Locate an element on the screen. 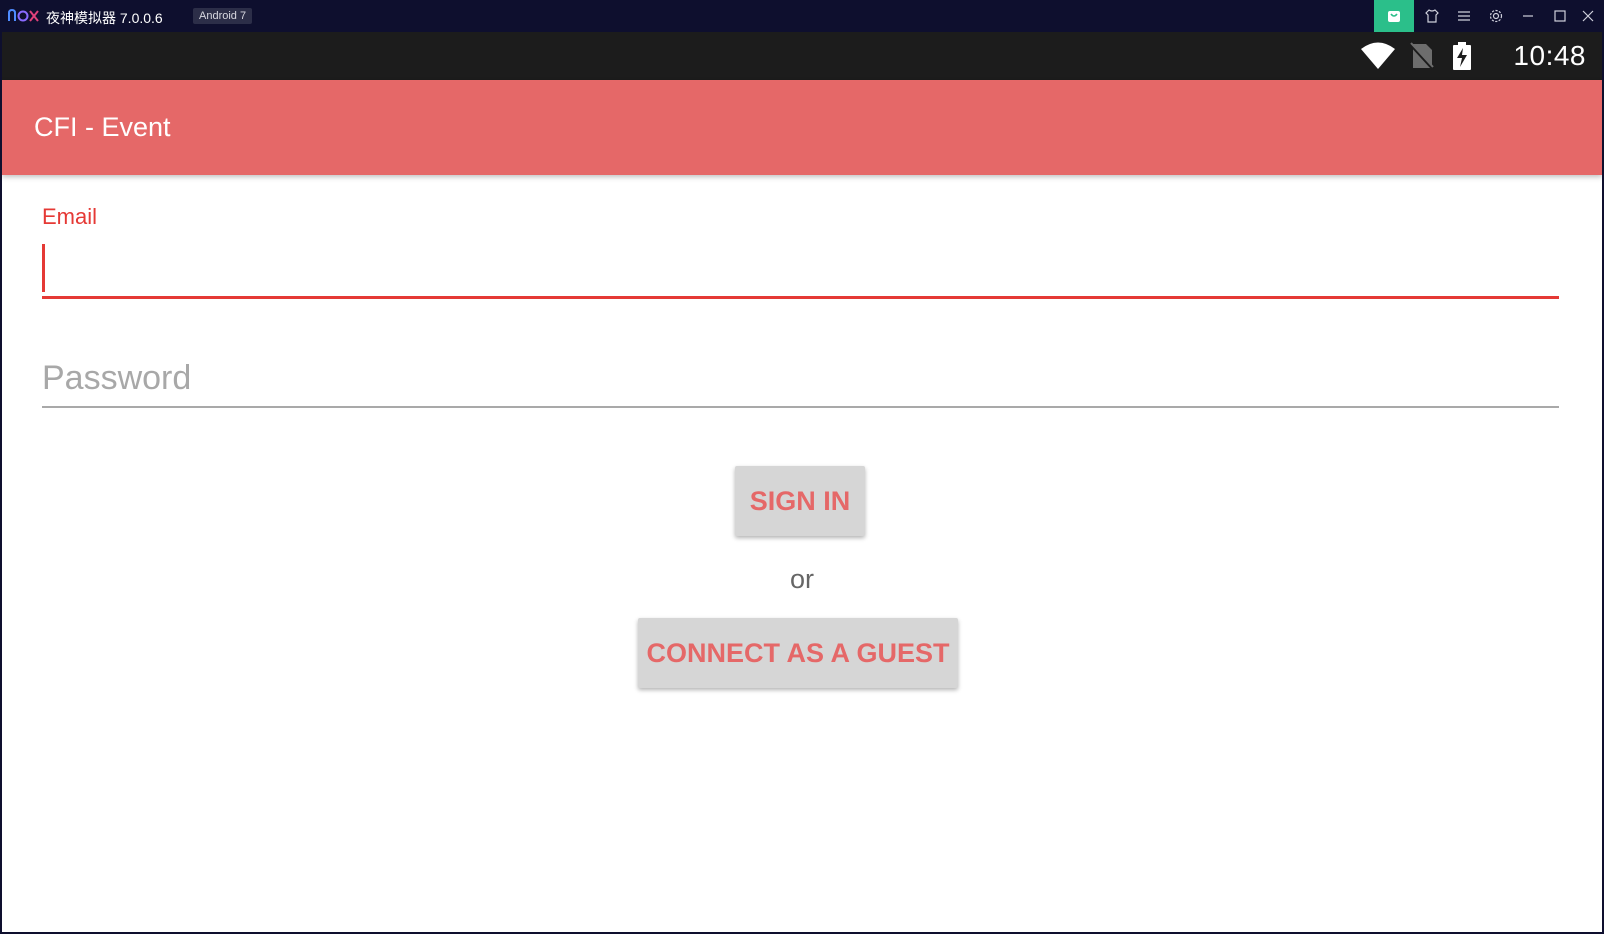  close-button is located at coordinates (1588, 16).